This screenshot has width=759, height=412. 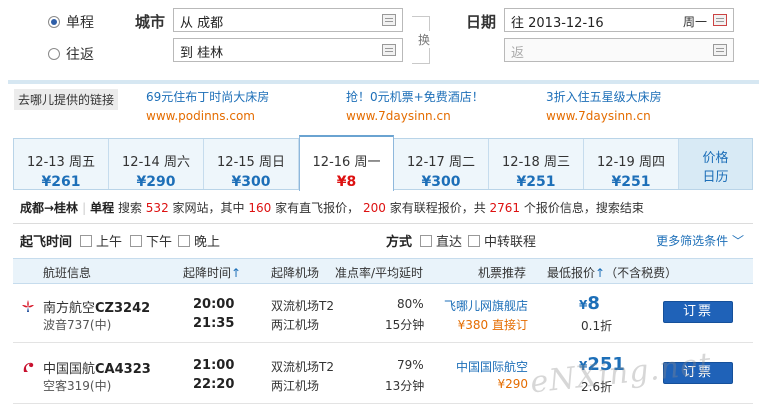 I want to click on date-tab: 12-17 周二 ¥300, so click(x=441, y=164).